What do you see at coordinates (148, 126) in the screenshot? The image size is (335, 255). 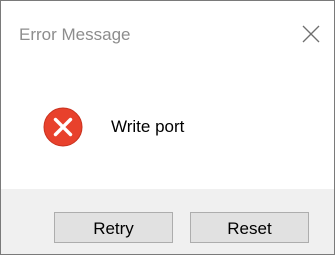 I see `error-message-text: Write port` at bounding box center [148, 126].